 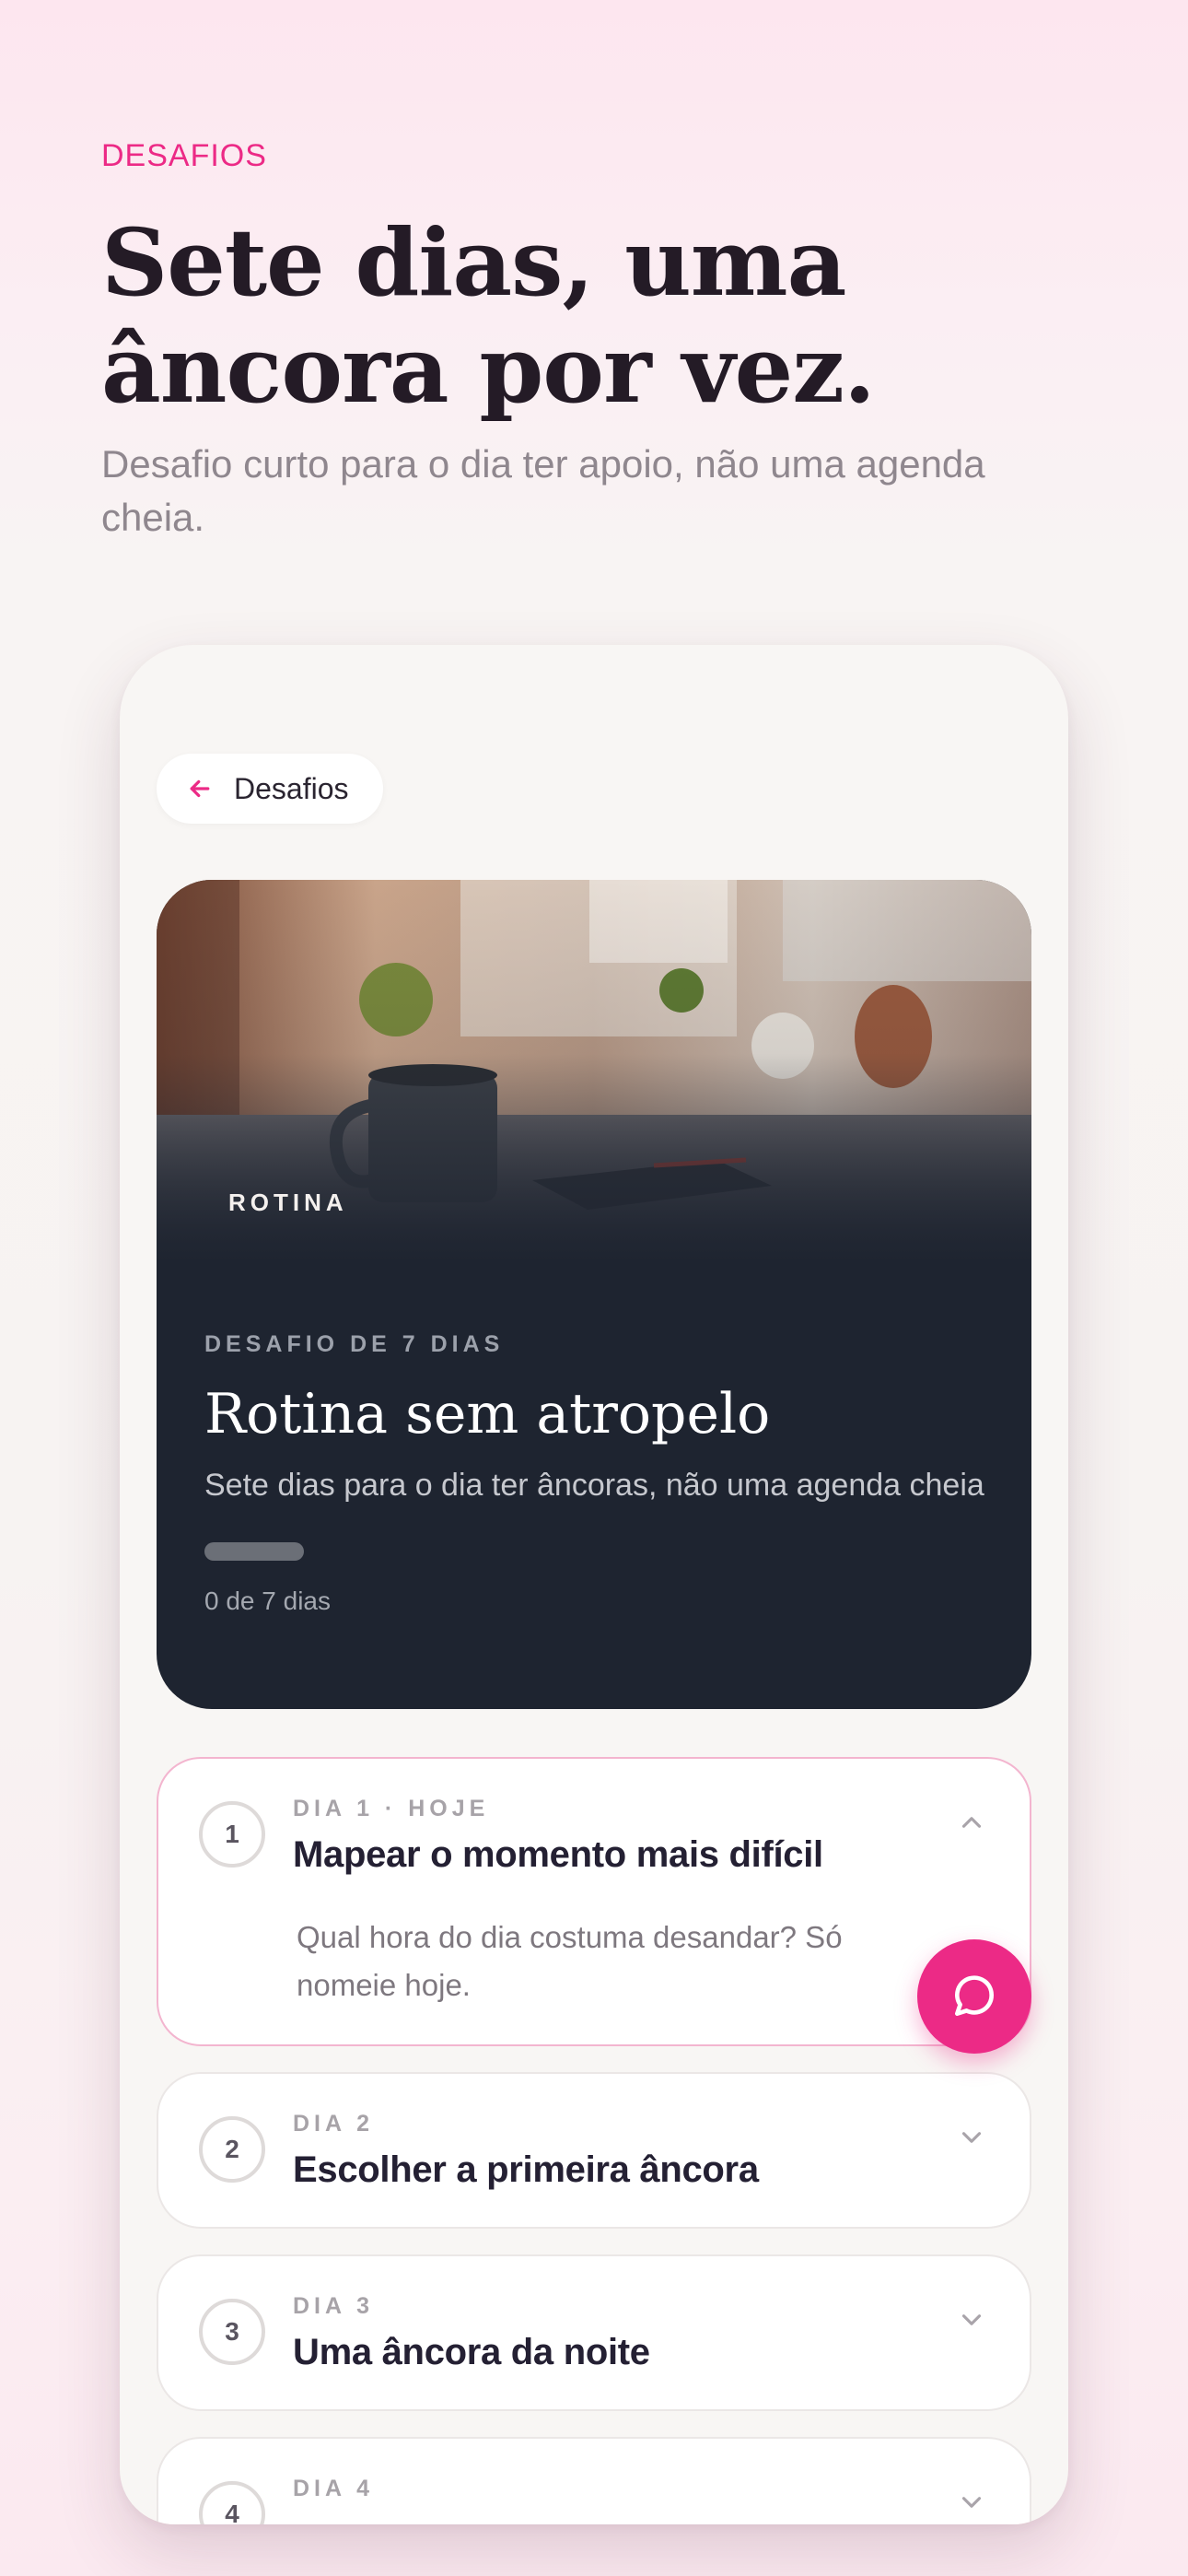 I want to click on page-title-line-1: Sete dias, uma, so click(x=473, y=262).